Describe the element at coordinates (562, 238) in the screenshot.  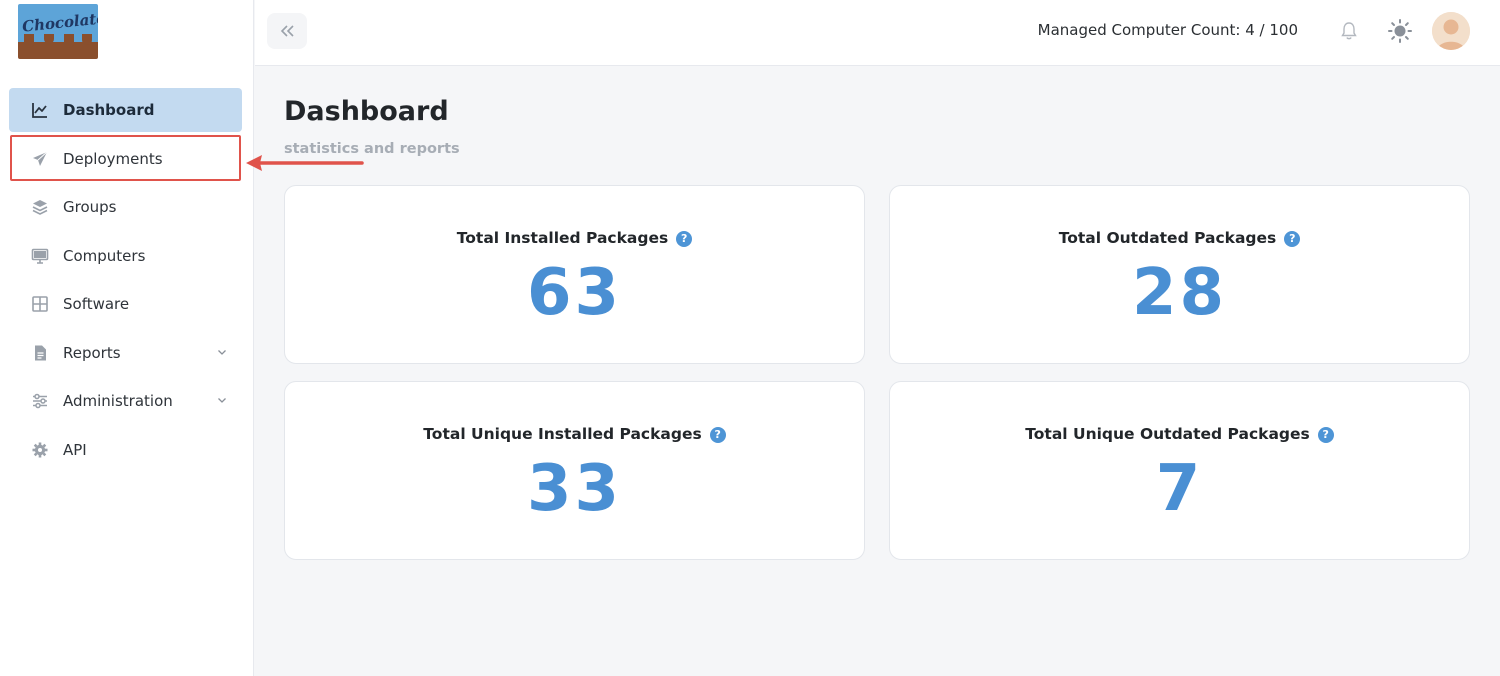
I see `card-title-text: Total Installed Packages` at that location.